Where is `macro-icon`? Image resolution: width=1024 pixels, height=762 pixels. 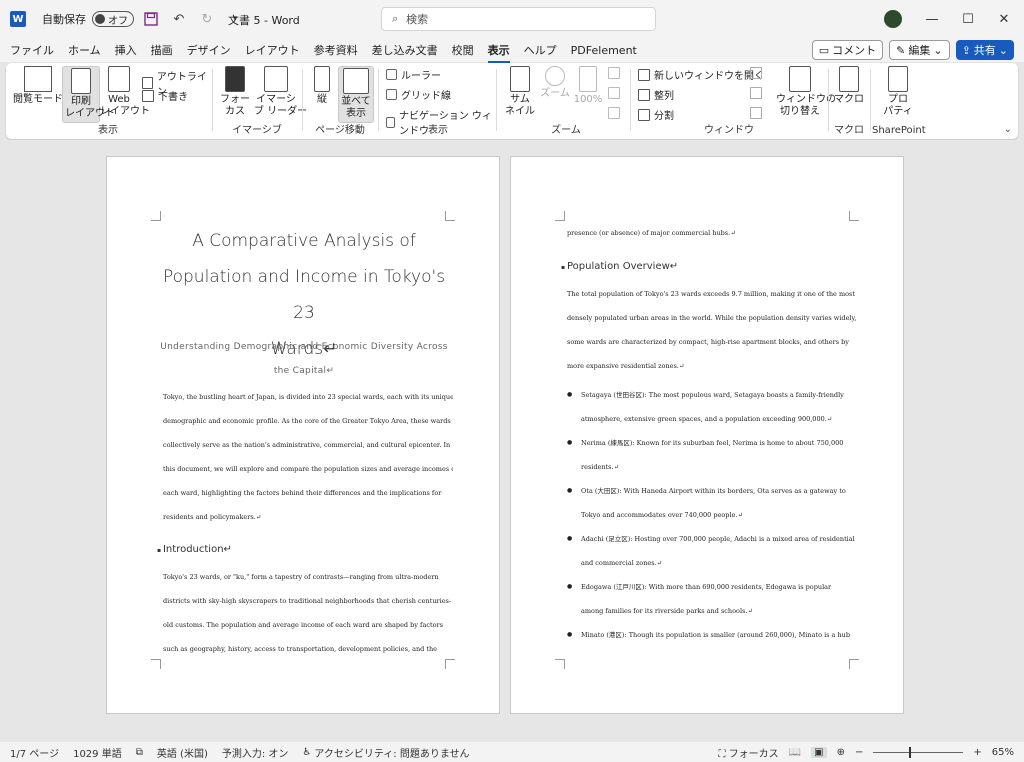
macro-icon is located at coordinates (849, 79).